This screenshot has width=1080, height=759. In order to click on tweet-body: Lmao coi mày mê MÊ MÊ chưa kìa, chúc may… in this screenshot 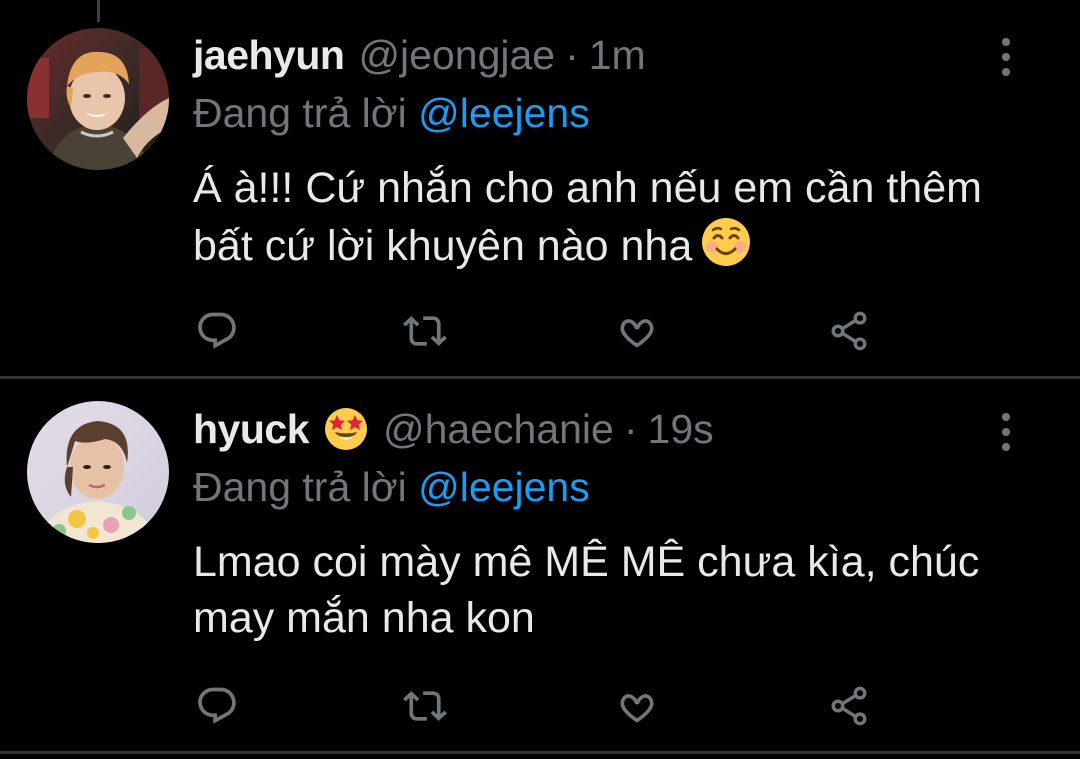, I will do `click(593, 590)`.